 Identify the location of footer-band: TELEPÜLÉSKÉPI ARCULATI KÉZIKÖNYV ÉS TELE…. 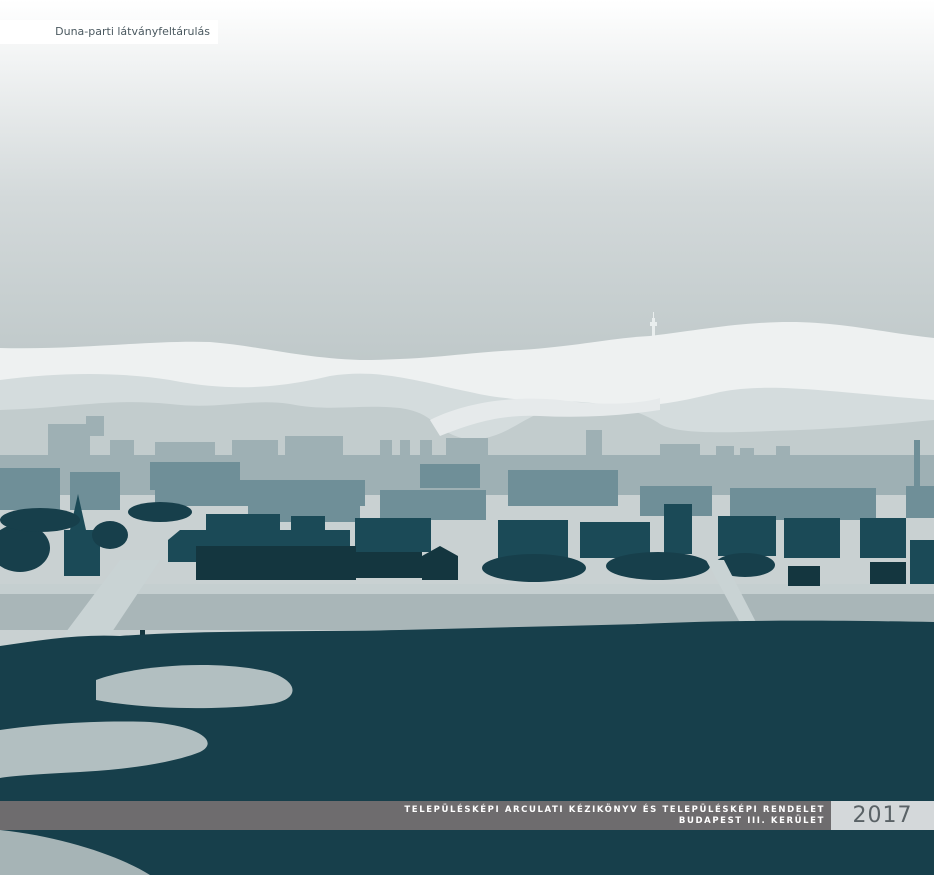
(467, 815).